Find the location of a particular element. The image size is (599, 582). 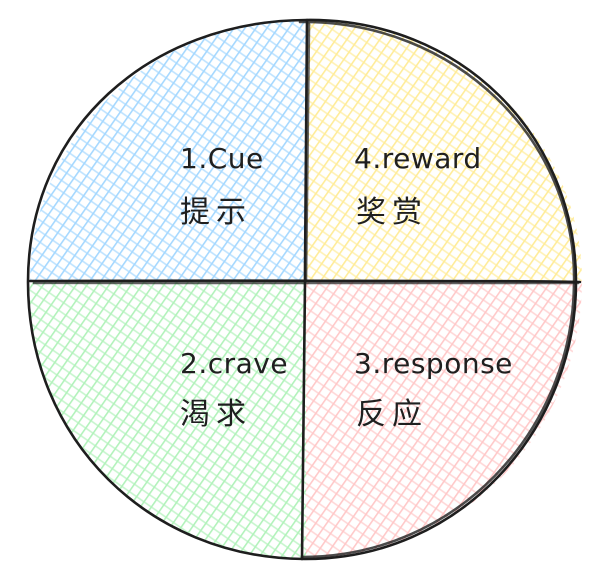

label-cue-zh: 提示 is located at coordinates (216, 212).